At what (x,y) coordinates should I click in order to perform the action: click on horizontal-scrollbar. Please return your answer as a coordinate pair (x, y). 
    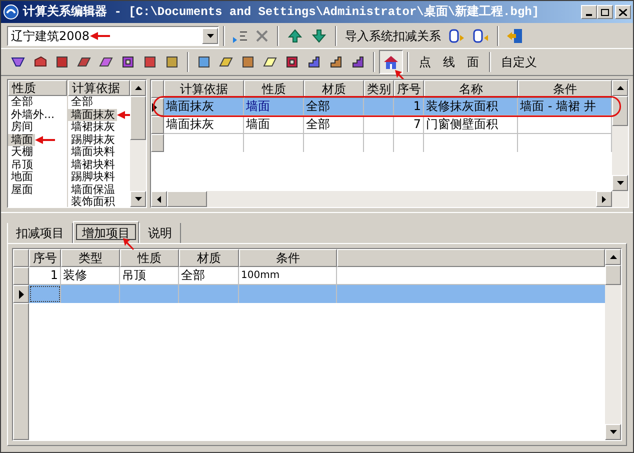
    Looking at the image, I should click on (389, 199).